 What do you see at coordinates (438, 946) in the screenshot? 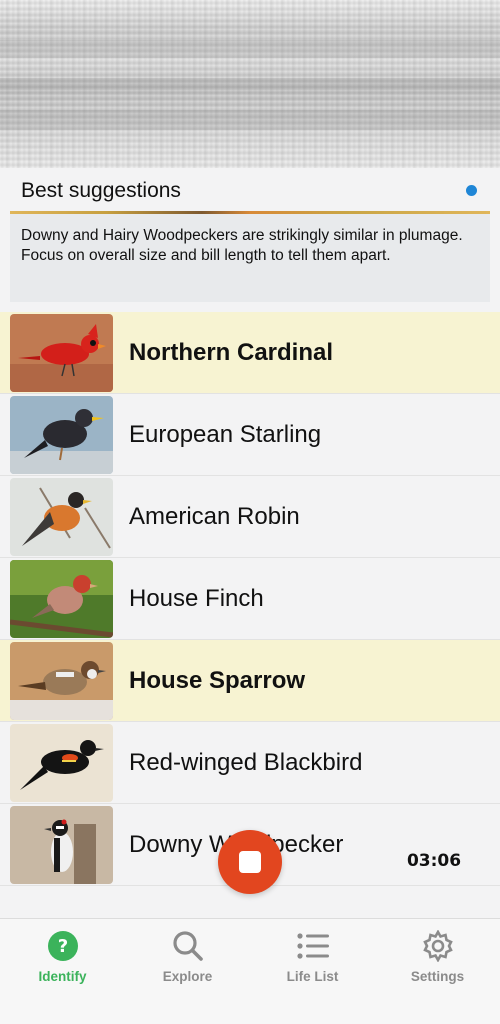
I see `gear-icon` at bounding box center [438, 946].